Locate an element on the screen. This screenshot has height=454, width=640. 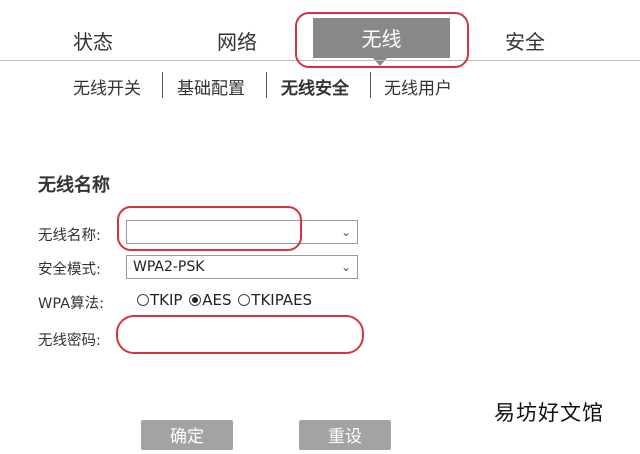
reset-button: 重设 is located at coordinates (345, 435).